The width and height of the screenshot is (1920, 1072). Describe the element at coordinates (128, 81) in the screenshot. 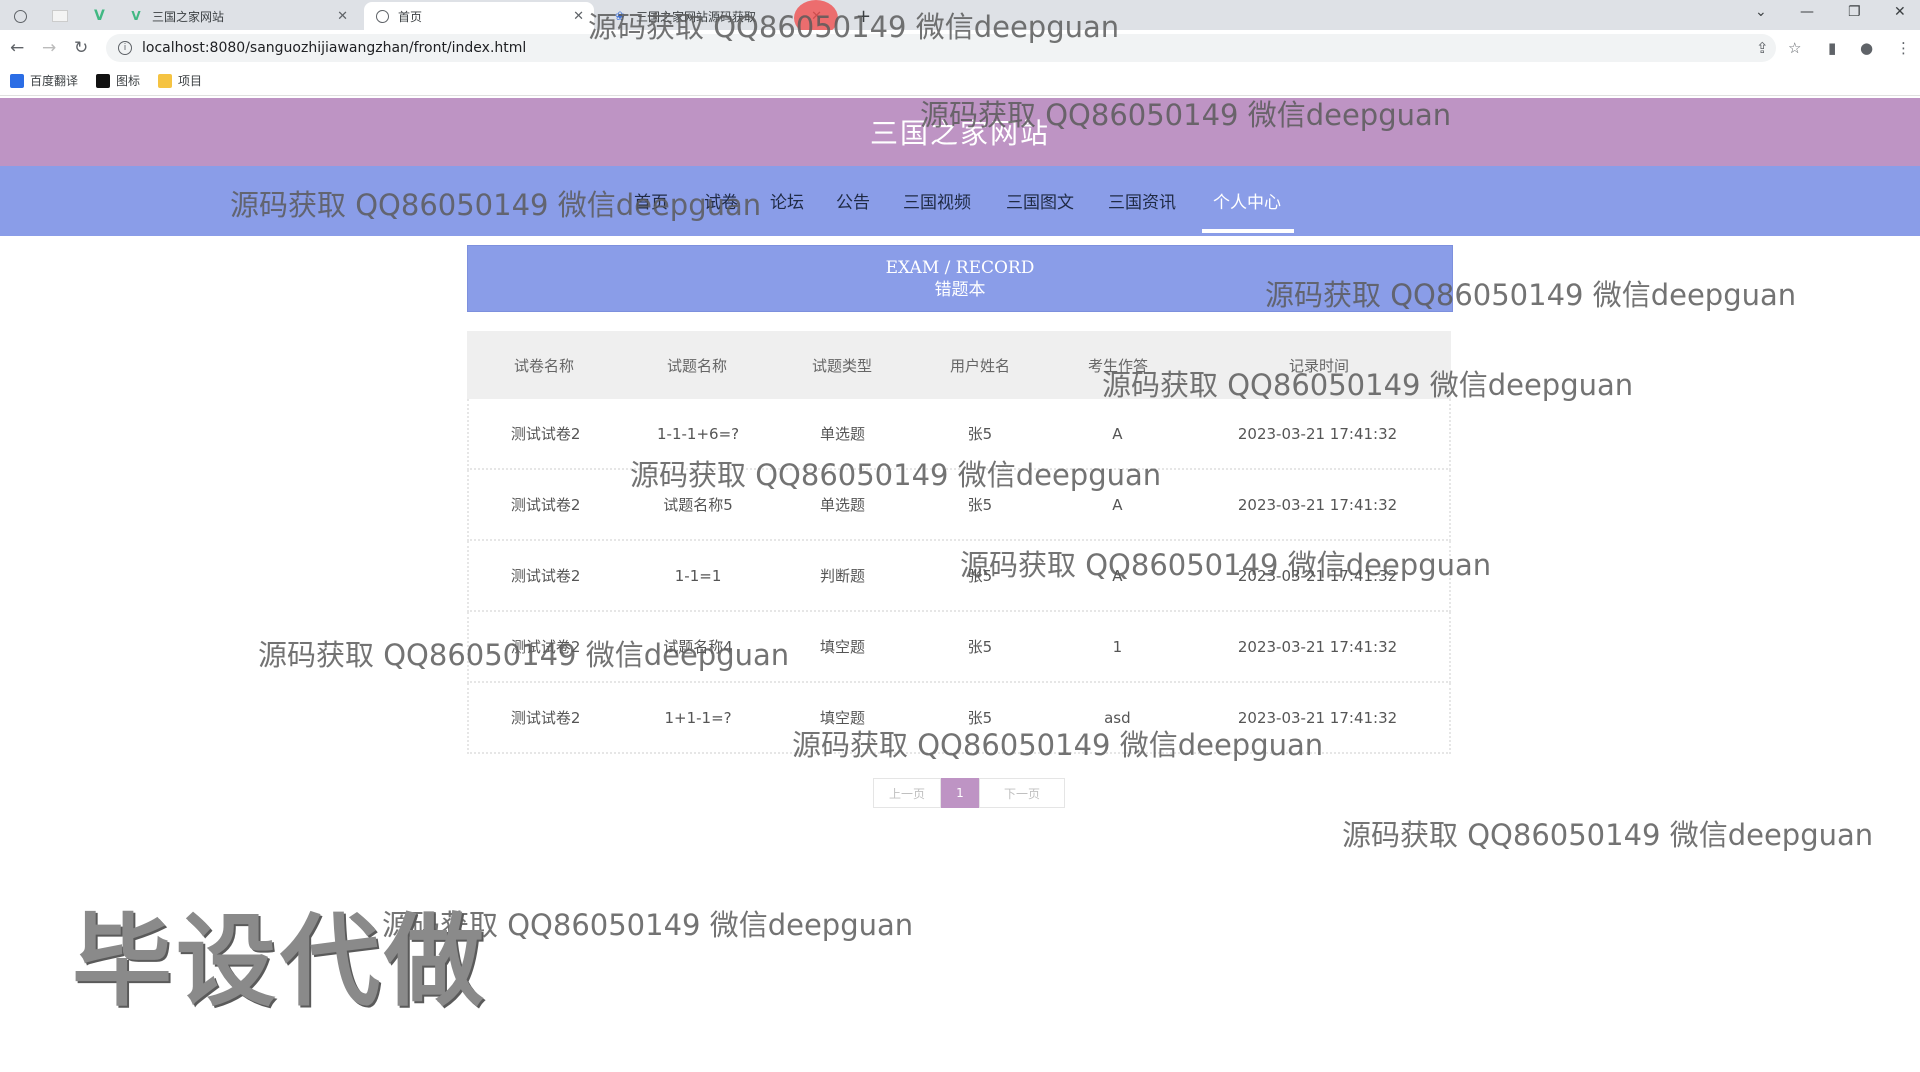

I see `bookmark-label: 图标` at that location.